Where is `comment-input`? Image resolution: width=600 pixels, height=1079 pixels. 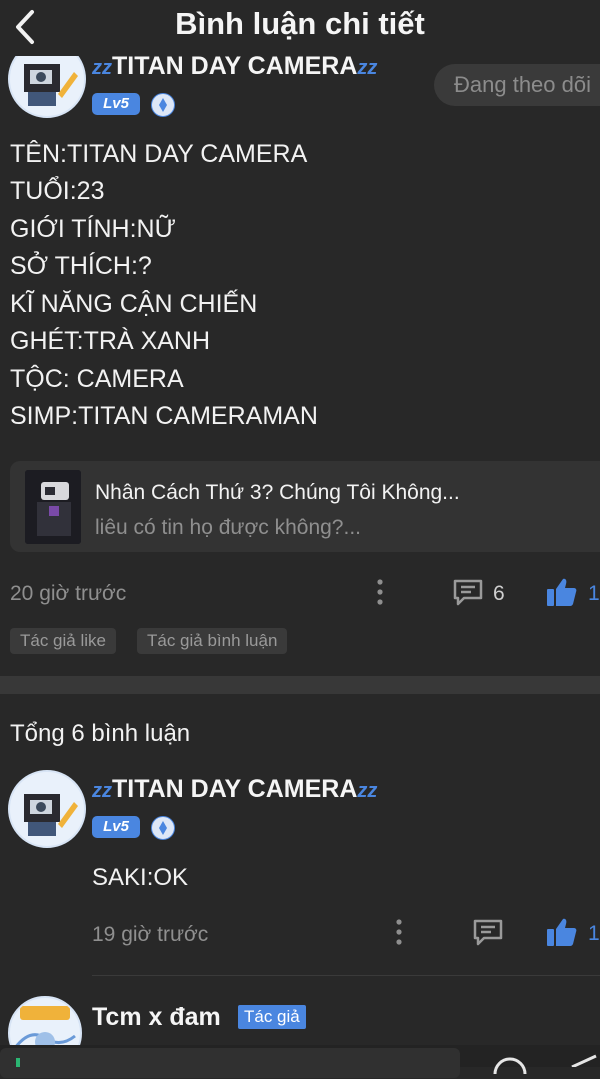 comment-input is located at coordinates (230, 1063).